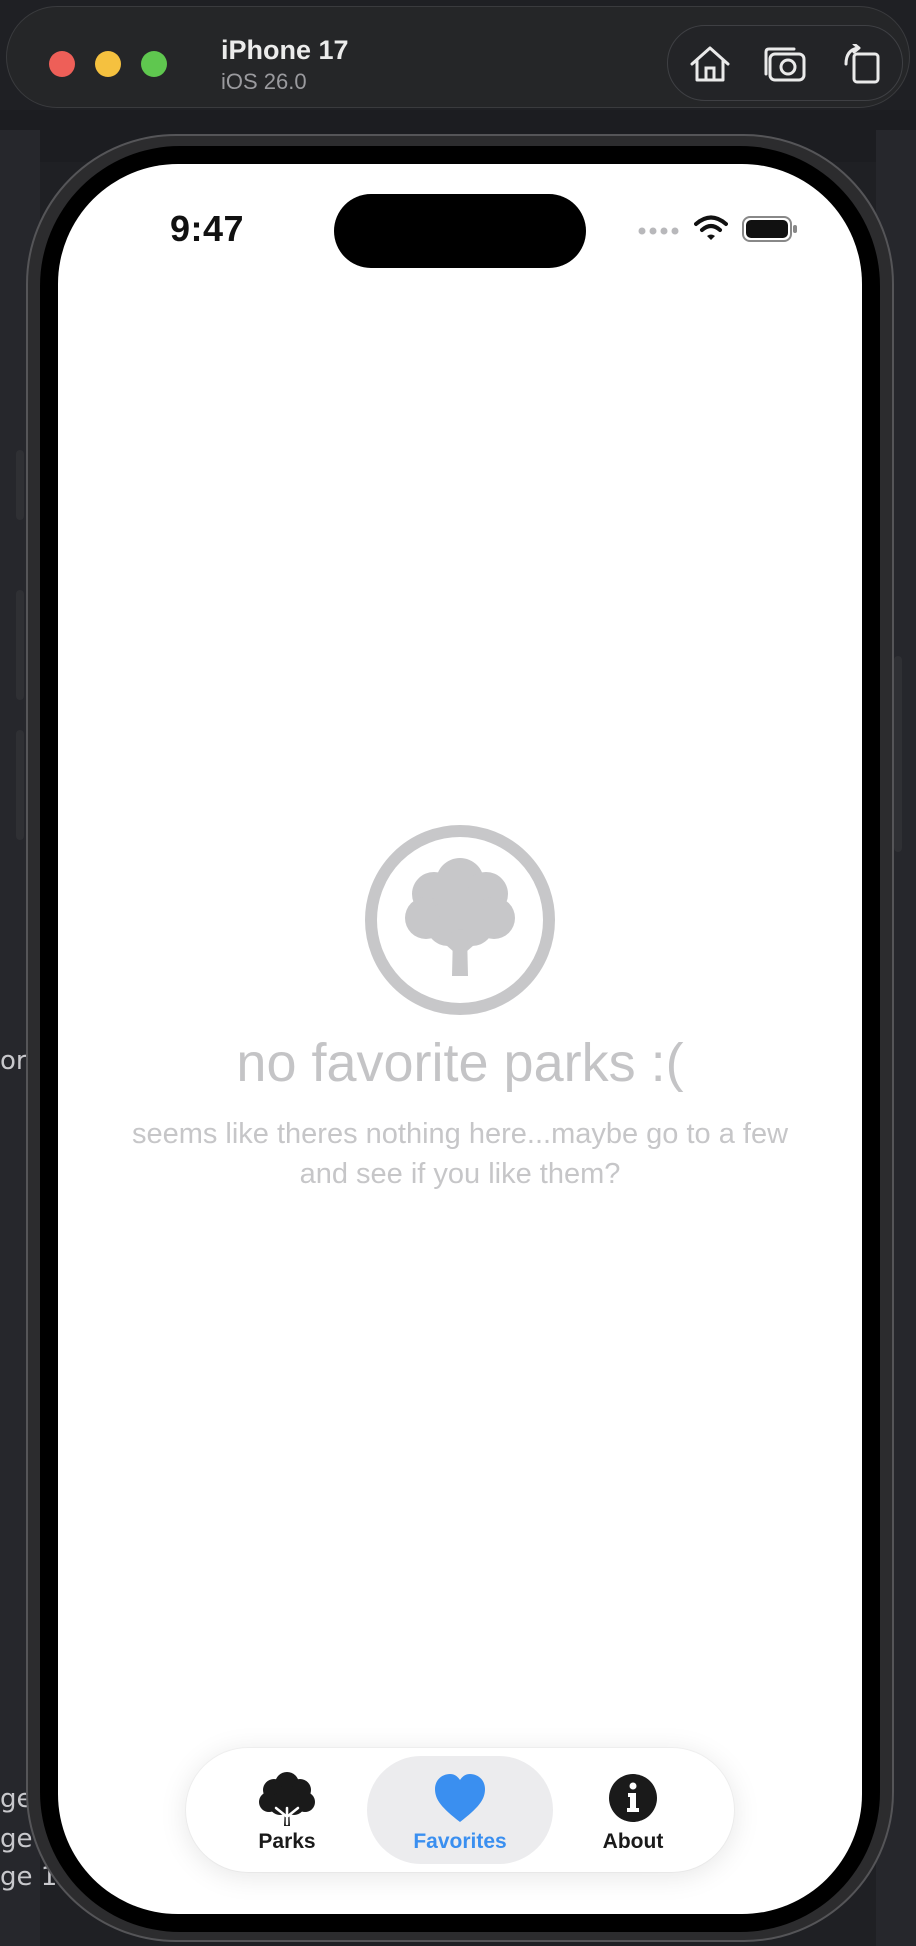 This screenshot has width=916, height=1946. What do you see at coordinates (711, 227) in the screenshot?
I see `wifi-icon` at bounding box center [711, 227].